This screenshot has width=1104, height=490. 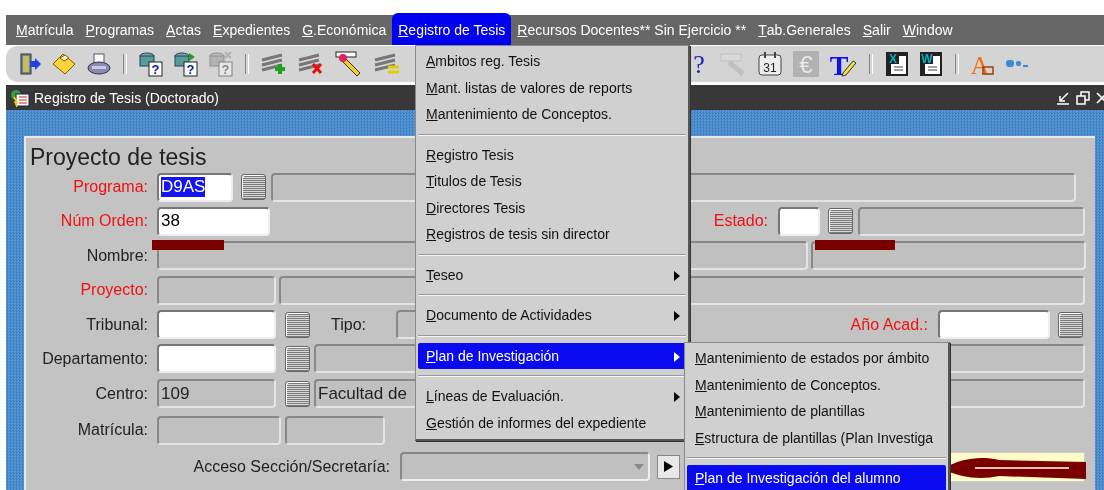 What do you see at coordinates (311, 64) in the screenshot?
I see `row-cross-icon` at bounding box center [311, 64].